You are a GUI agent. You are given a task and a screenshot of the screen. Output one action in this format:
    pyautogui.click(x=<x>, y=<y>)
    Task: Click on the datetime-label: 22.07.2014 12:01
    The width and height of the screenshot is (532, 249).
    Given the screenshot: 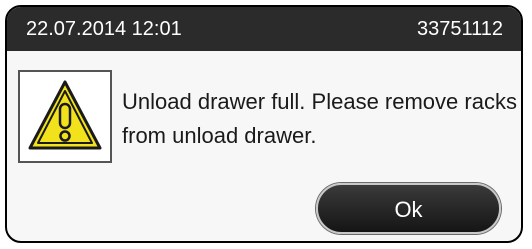 What is the action you would take?
    pyautogui.click(x=104, y=29)
    